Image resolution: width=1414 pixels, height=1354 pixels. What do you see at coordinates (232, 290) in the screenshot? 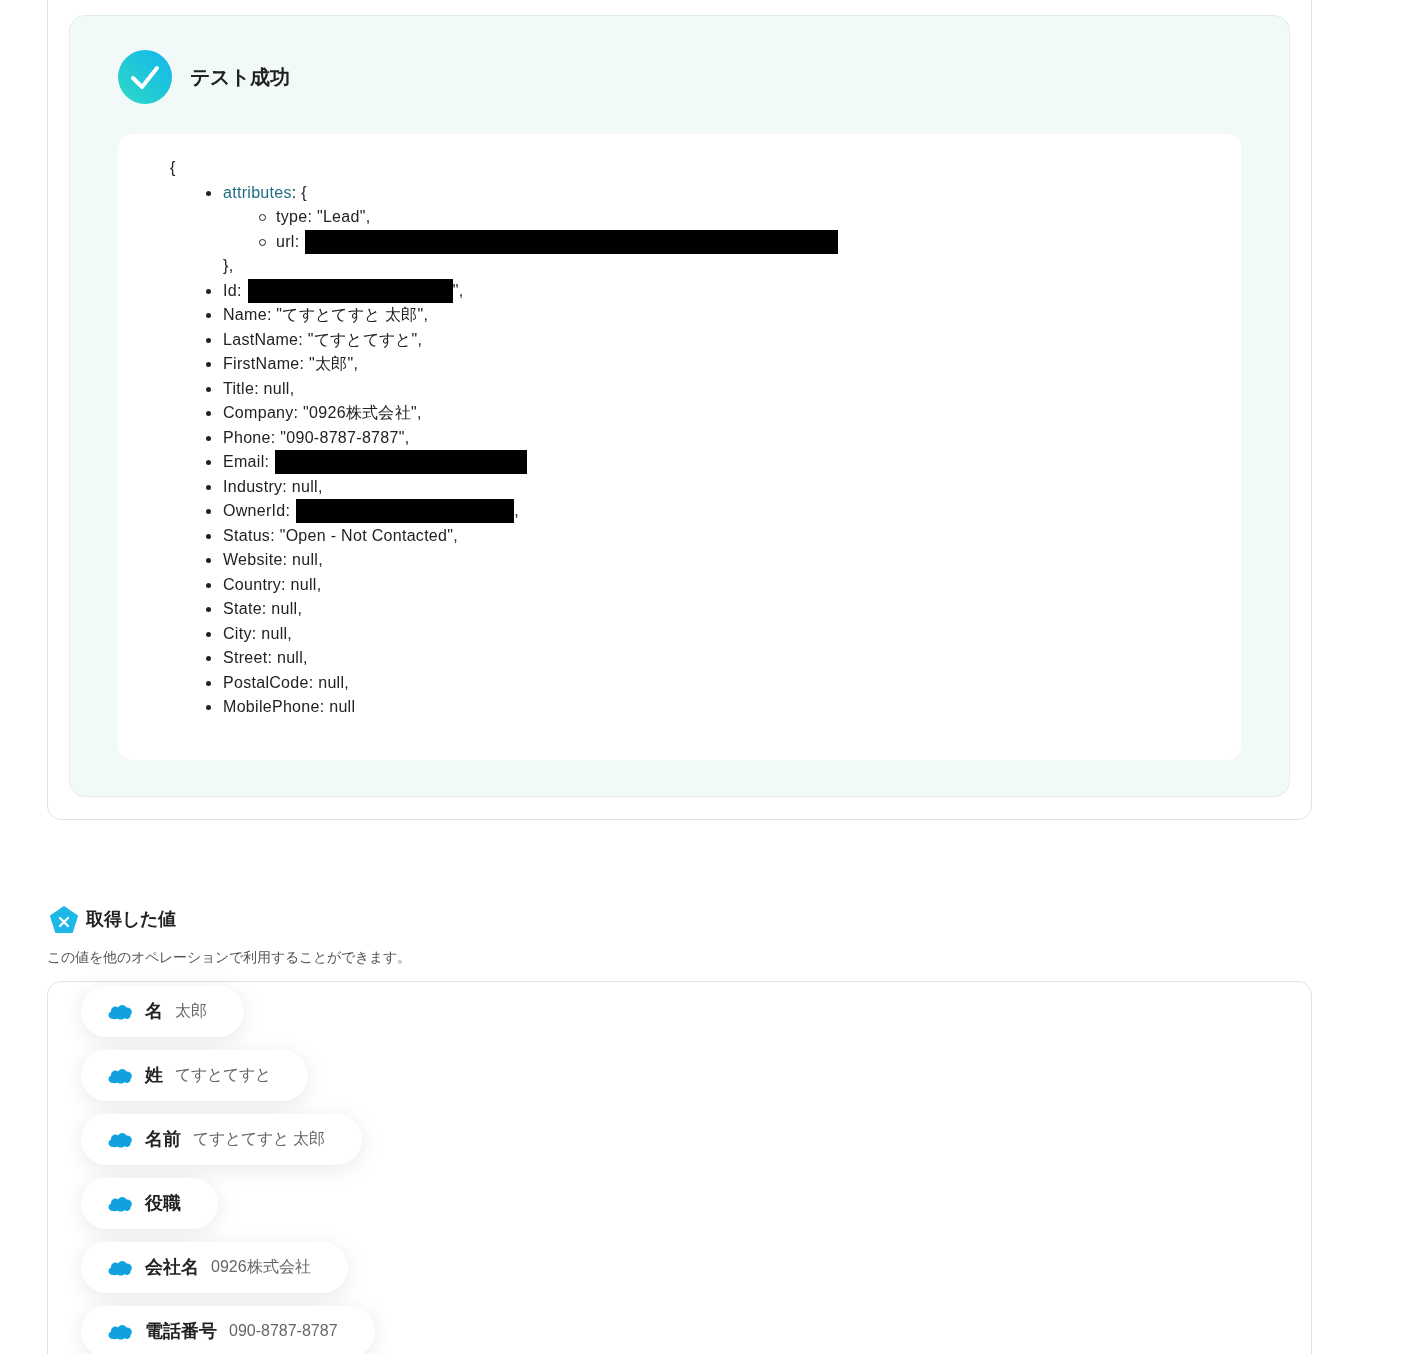
I see `code-line: Id:` at bounding box center [232, 290].